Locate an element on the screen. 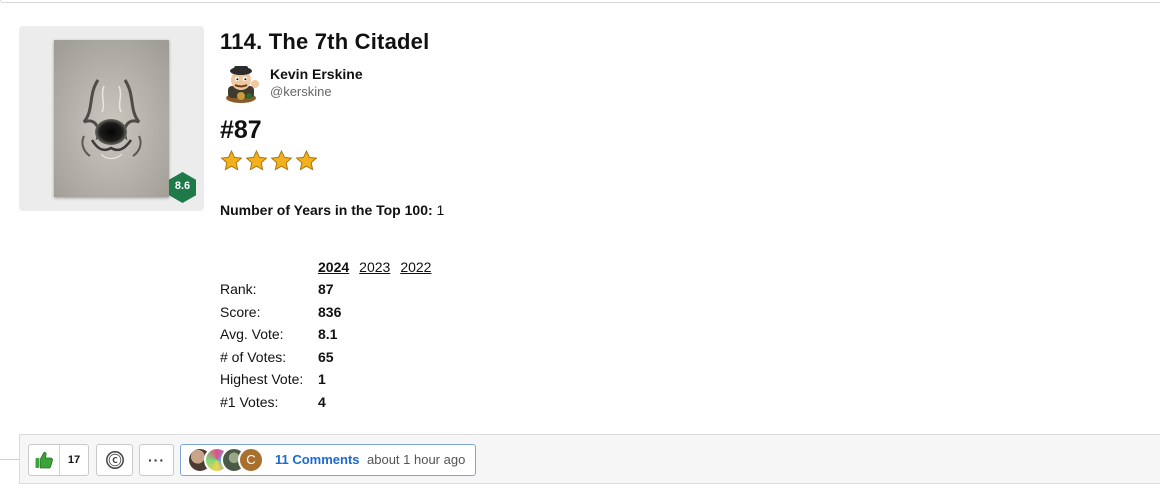 This screenshot has height=490, width=1160. tab-year-2024: 2024 is located at coordinates (333, 267).